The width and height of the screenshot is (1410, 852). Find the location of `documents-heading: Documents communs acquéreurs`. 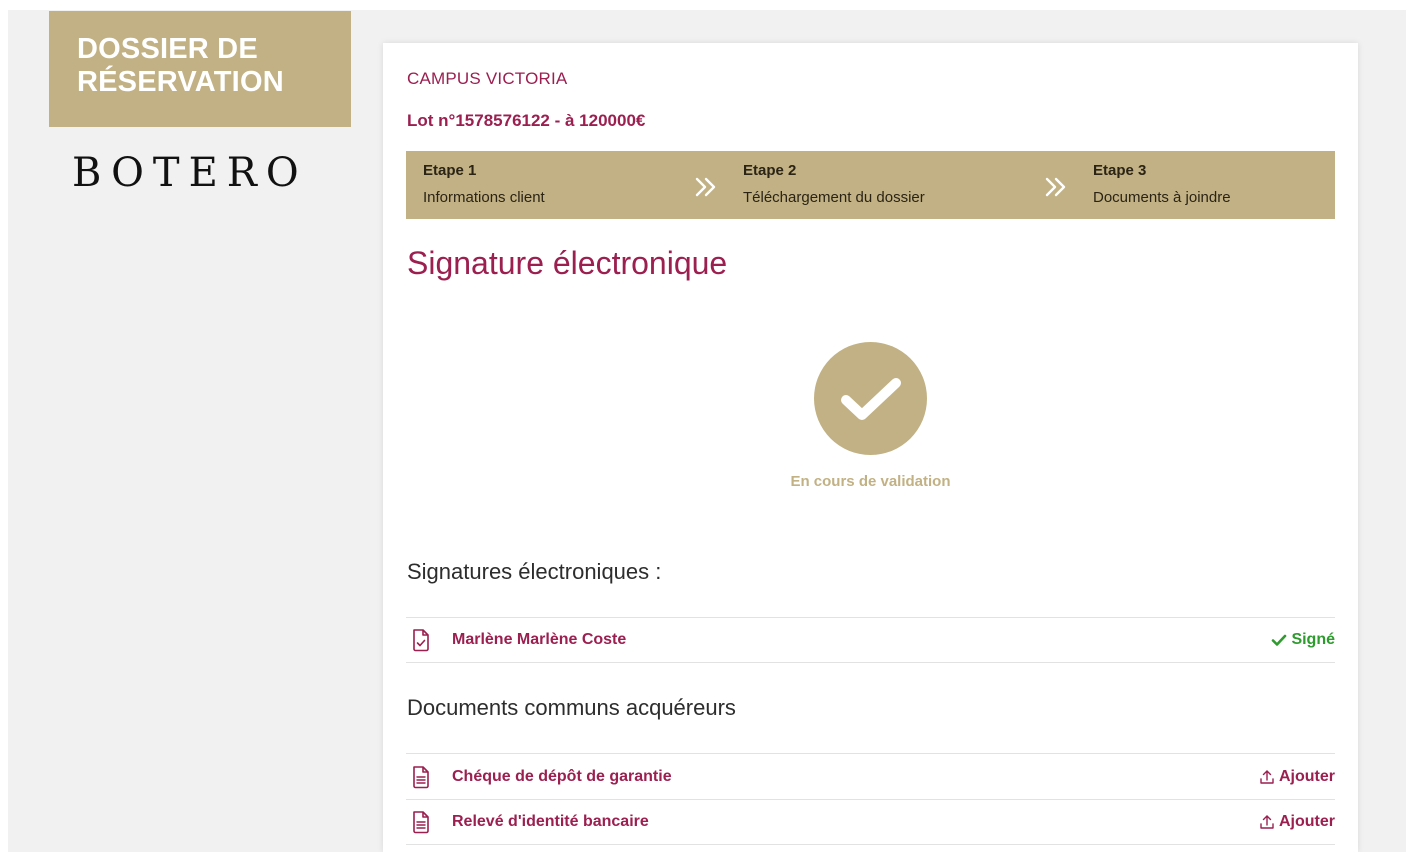

documents-heading: Documents communs acquéreurs is located at coordinates (571, 707).